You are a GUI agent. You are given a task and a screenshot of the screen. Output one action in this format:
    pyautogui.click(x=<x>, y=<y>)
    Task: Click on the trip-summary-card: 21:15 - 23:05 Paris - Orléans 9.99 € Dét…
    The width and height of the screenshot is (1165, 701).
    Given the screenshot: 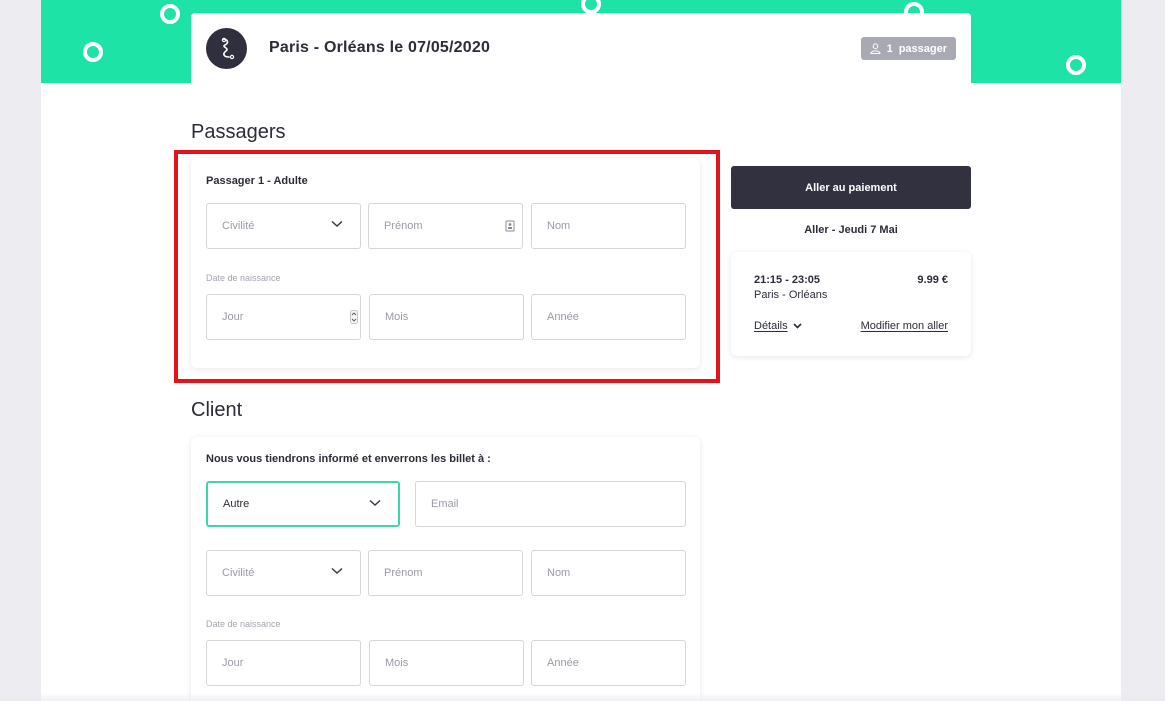 What is the action you would take?
    pyautogui.click(x=851, y=304)
    